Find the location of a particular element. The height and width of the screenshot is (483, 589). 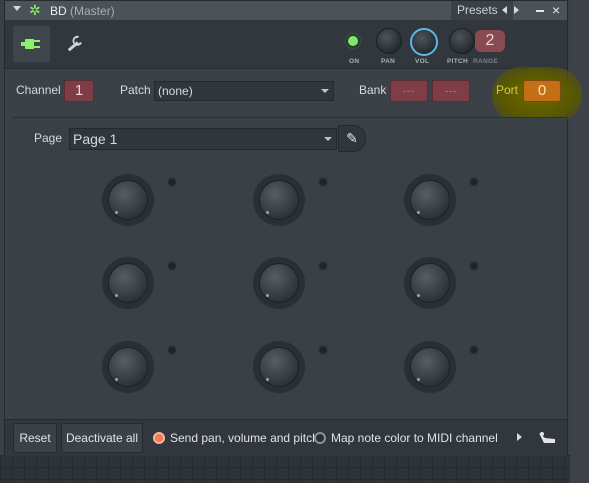

map-note-color-label: Map note color to MIDI channel is located at coordinates (414, 438).